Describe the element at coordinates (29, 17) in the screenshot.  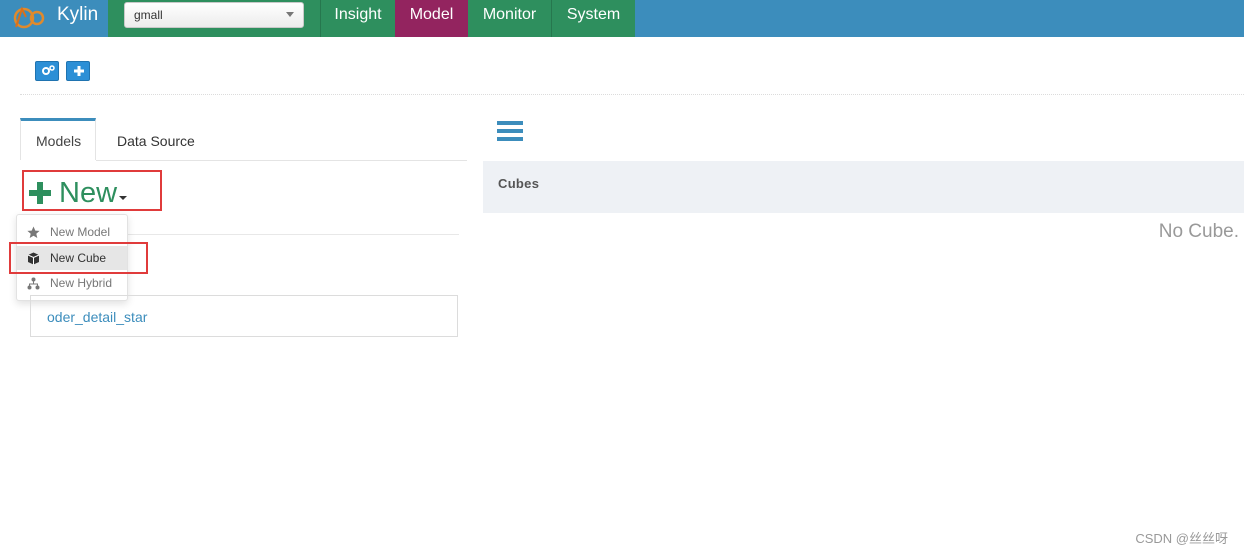
I see `kylin-logo-icon` at that location.